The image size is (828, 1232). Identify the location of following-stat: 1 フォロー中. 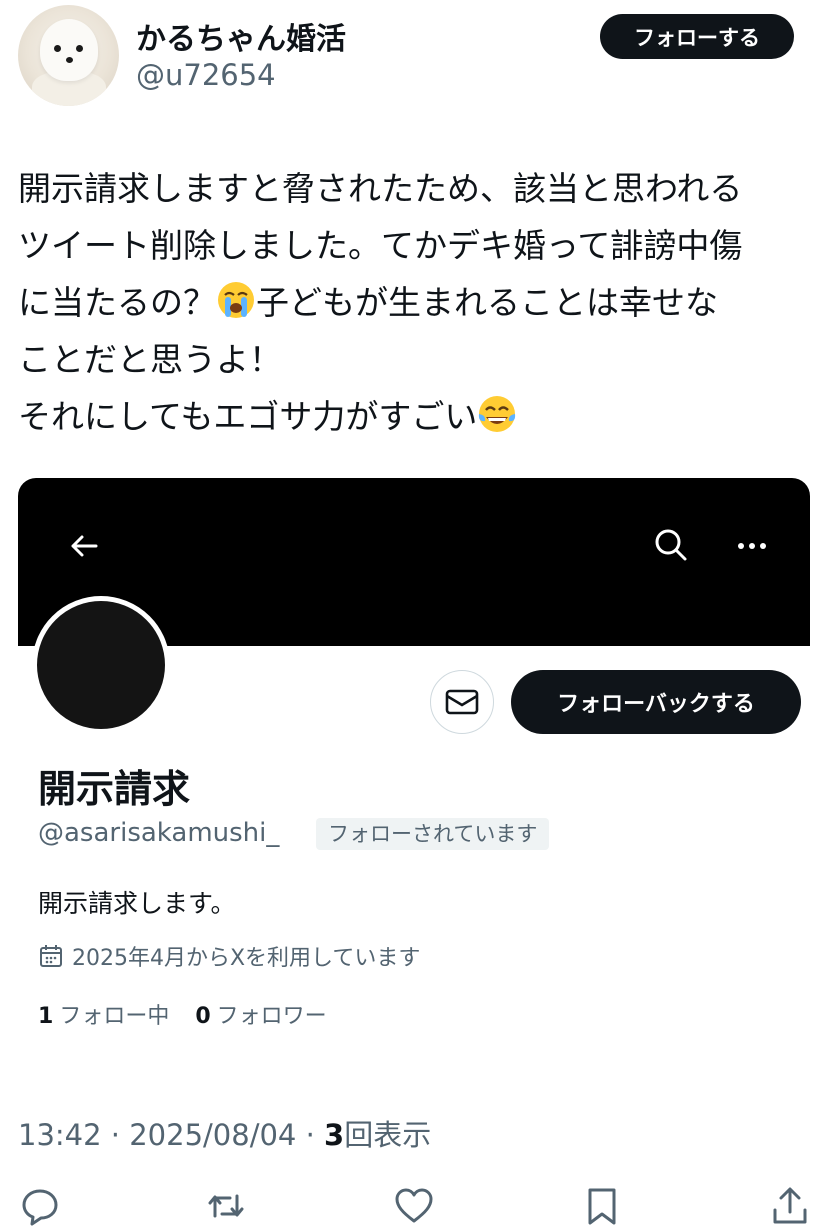
(103, 1014).